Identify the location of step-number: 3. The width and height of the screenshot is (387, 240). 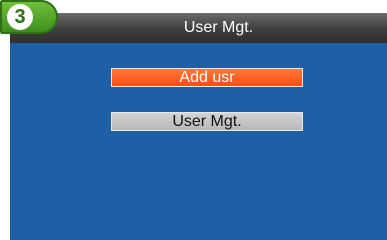
(20, 17).